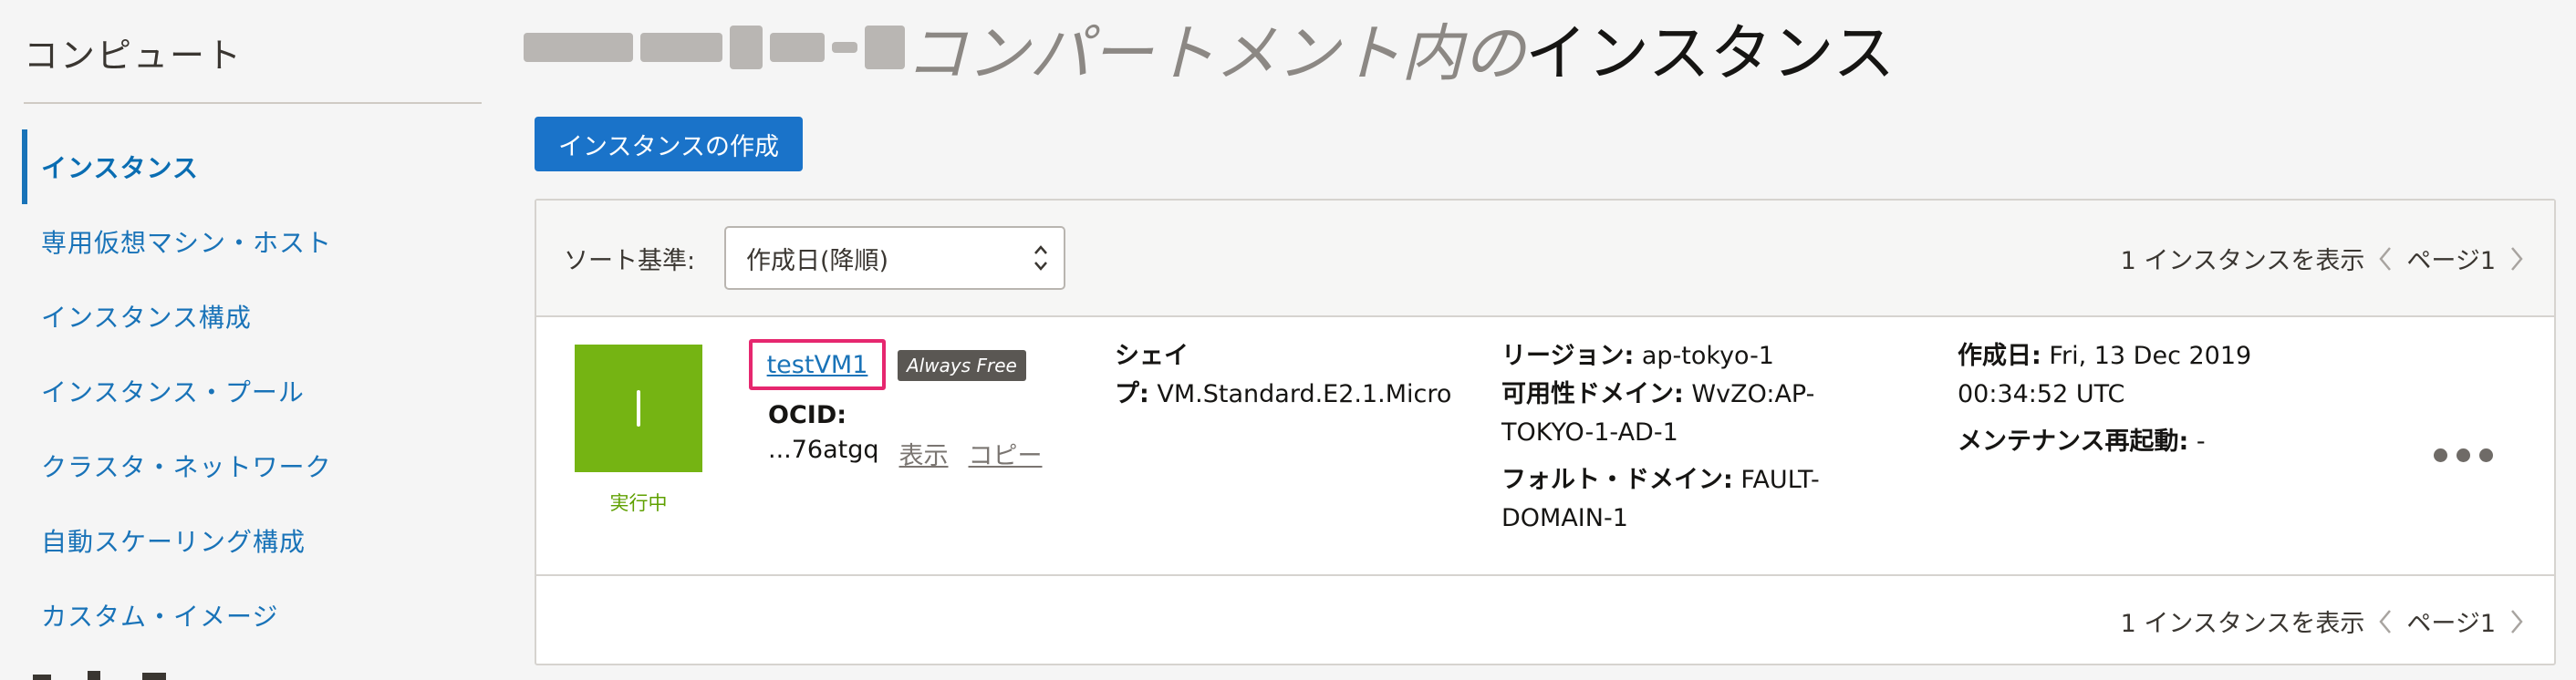 This screenshot has height=680, width=2576. I want to click on instance-icon-glyph, so click(638, 409).